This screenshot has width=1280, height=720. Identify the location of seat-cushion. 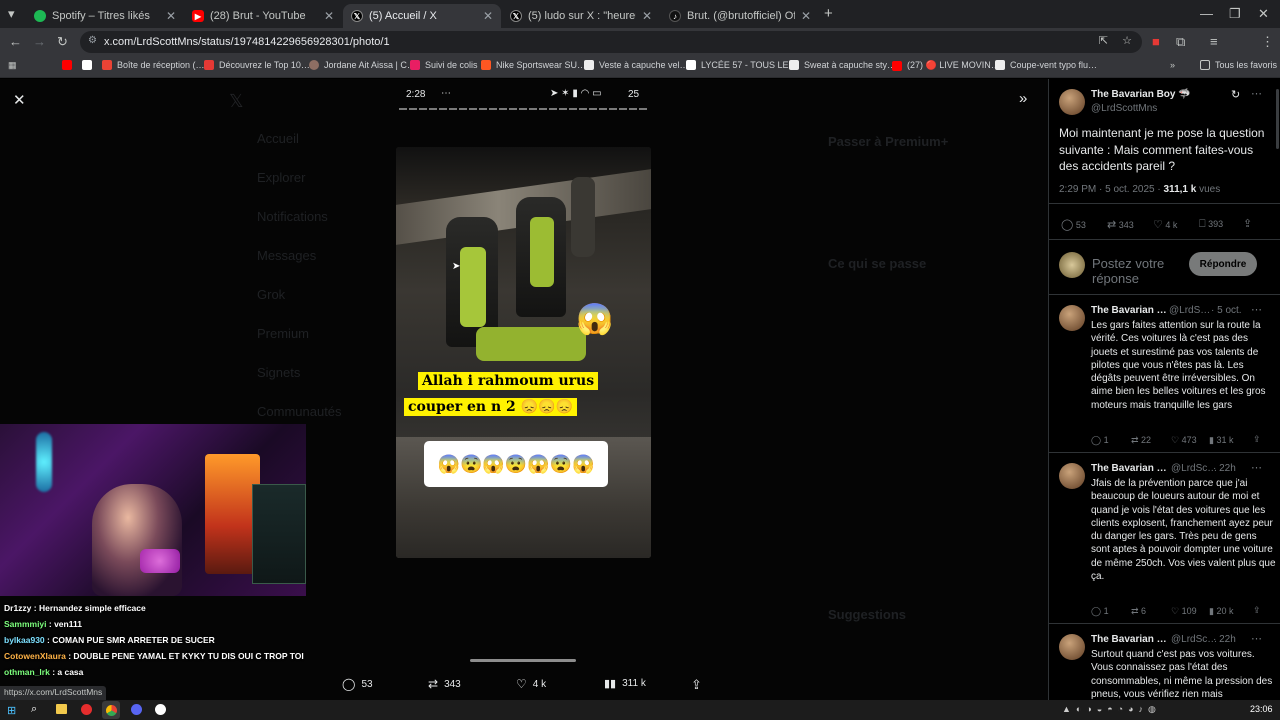
(531, 344).